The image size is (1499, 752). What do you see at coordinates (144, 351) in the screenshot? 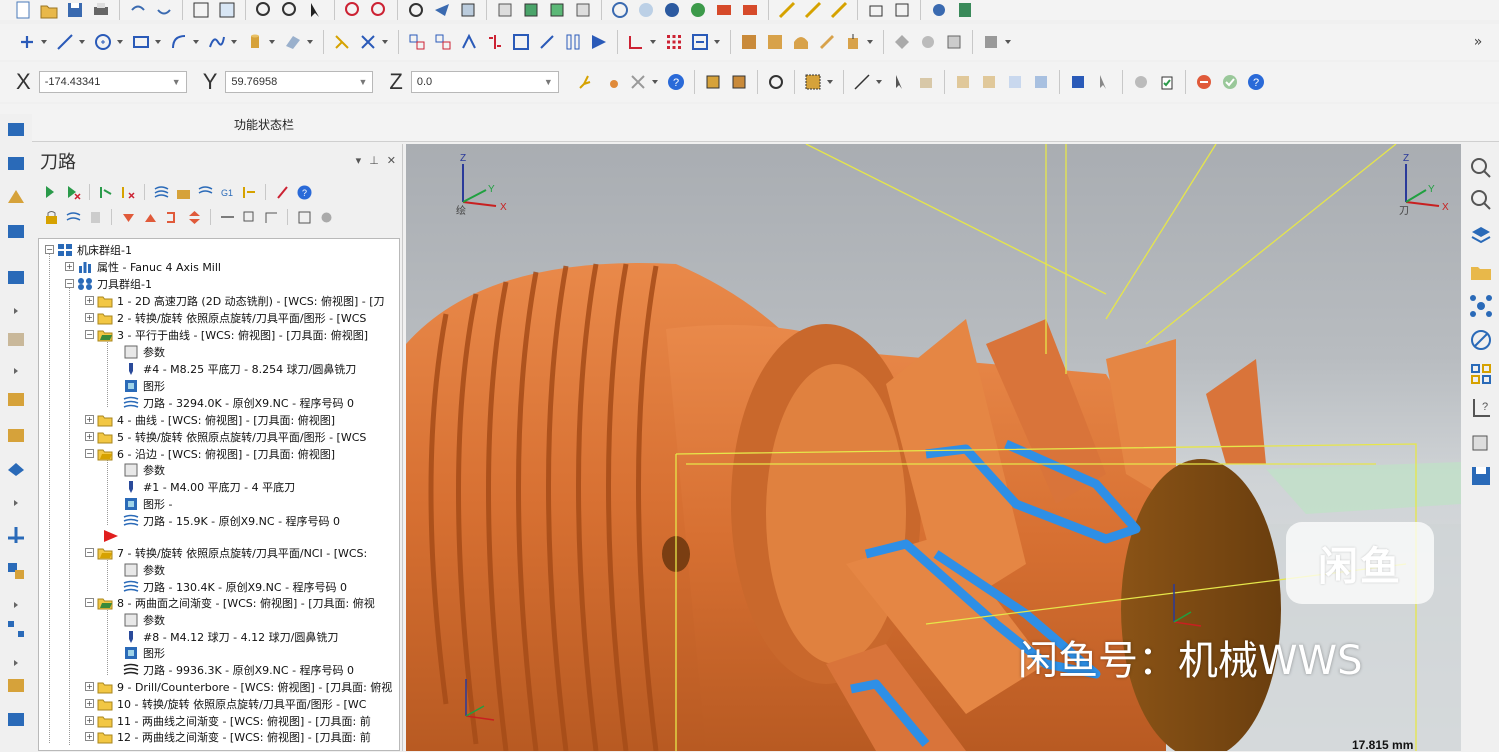
I see `tree-item-op3-params: 参数` at bounding box center [144, 351].